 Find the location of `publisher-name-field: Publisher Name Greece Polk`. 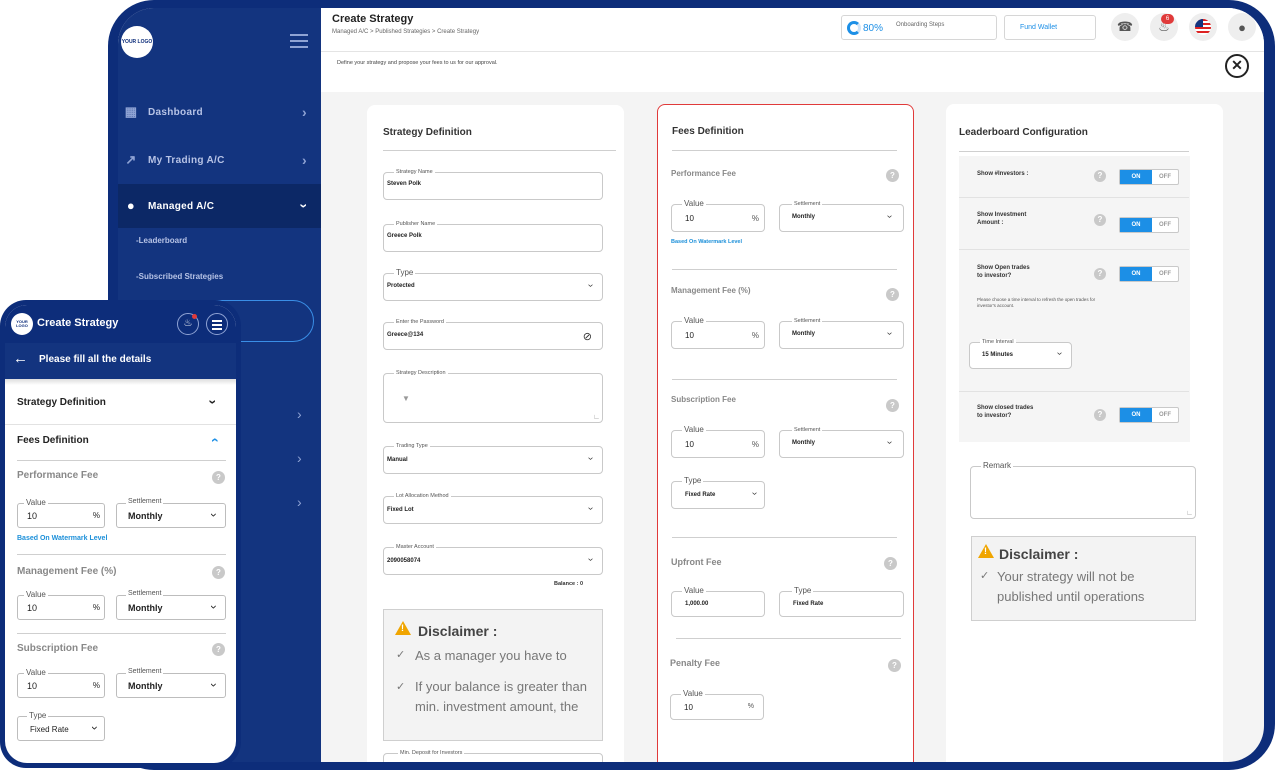

publisher-name-field: Publisher Name Greece Polk is located at coordinates (493, 236).